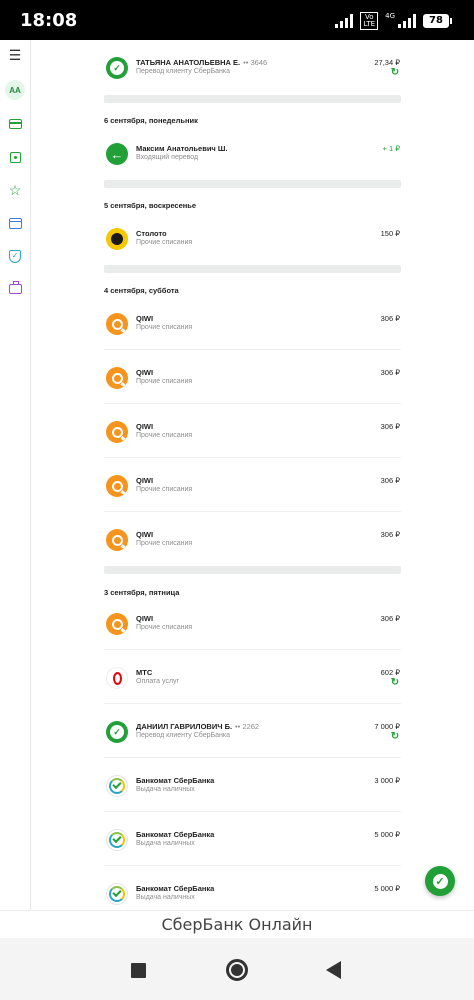 The height and width of the screenshot is (1000, 474). Describe the element at coordinates (247, 726) in the screenshot. I see `card-mask: •• 2262` at that location.